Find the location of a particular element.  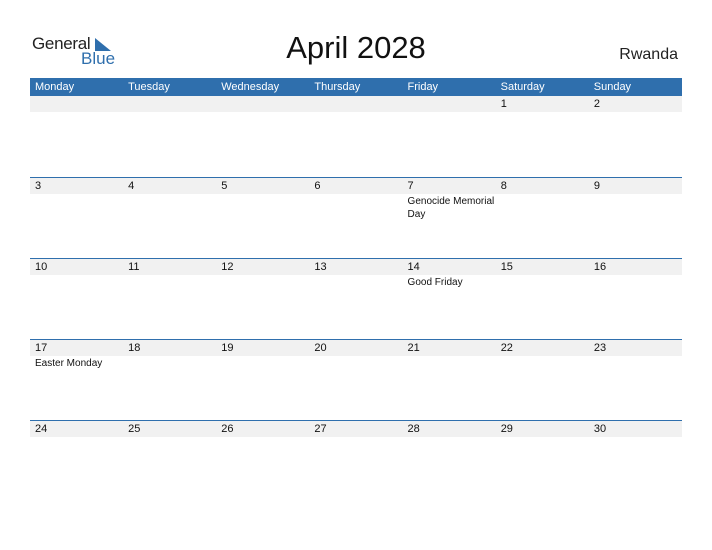

day-cell: 1 is located at coordinates (542, 136).